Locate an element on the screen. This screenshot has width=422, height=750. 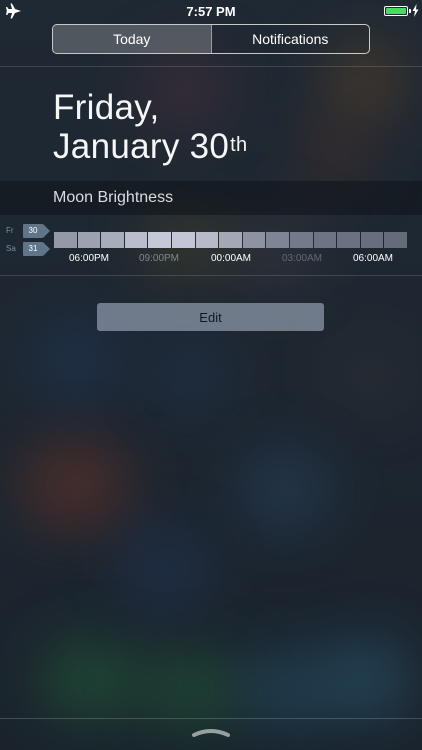
chevron-up-icon is located at coordinates (211, 732).